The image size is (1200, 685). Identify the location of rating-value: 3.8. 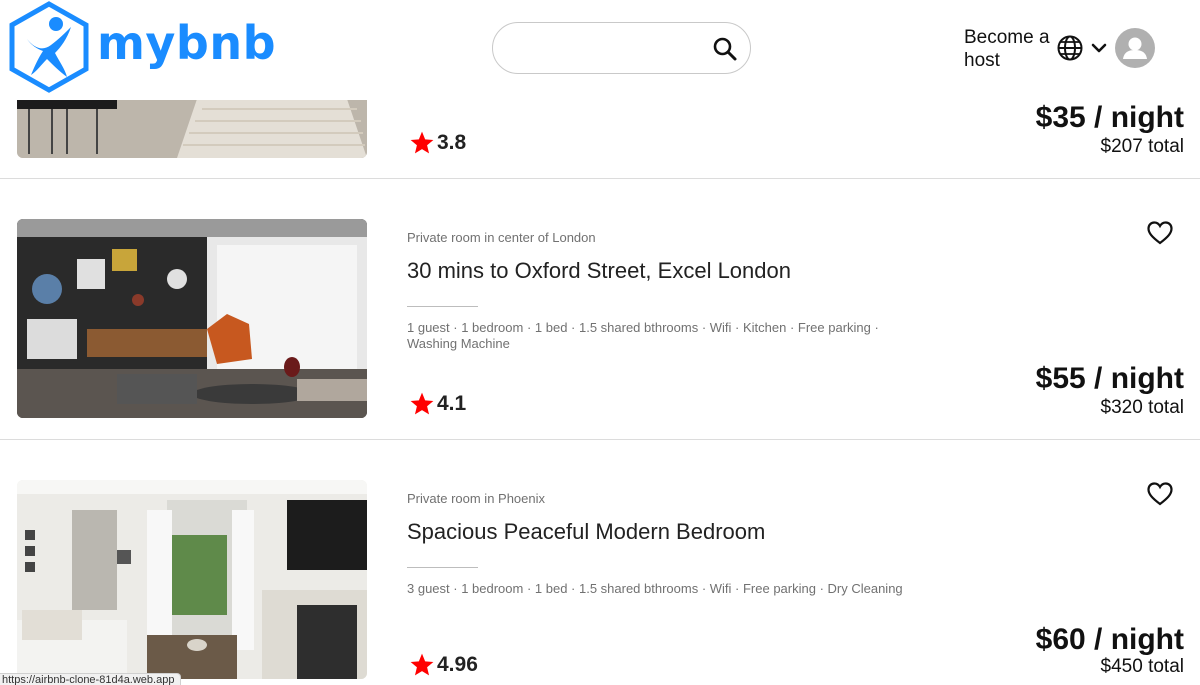
(452, 142).